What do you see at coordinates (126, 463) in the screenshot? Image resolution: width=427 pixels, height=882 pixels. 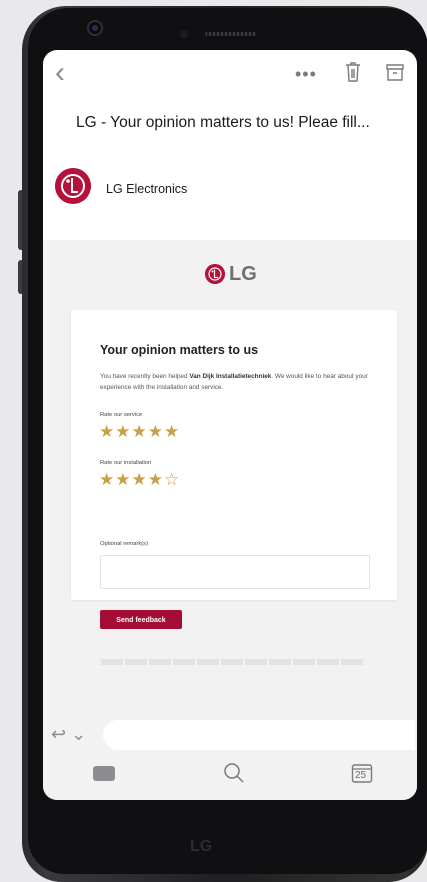 I see `installation-rating-label: Rate our installation` at bounding box center [126, 463].